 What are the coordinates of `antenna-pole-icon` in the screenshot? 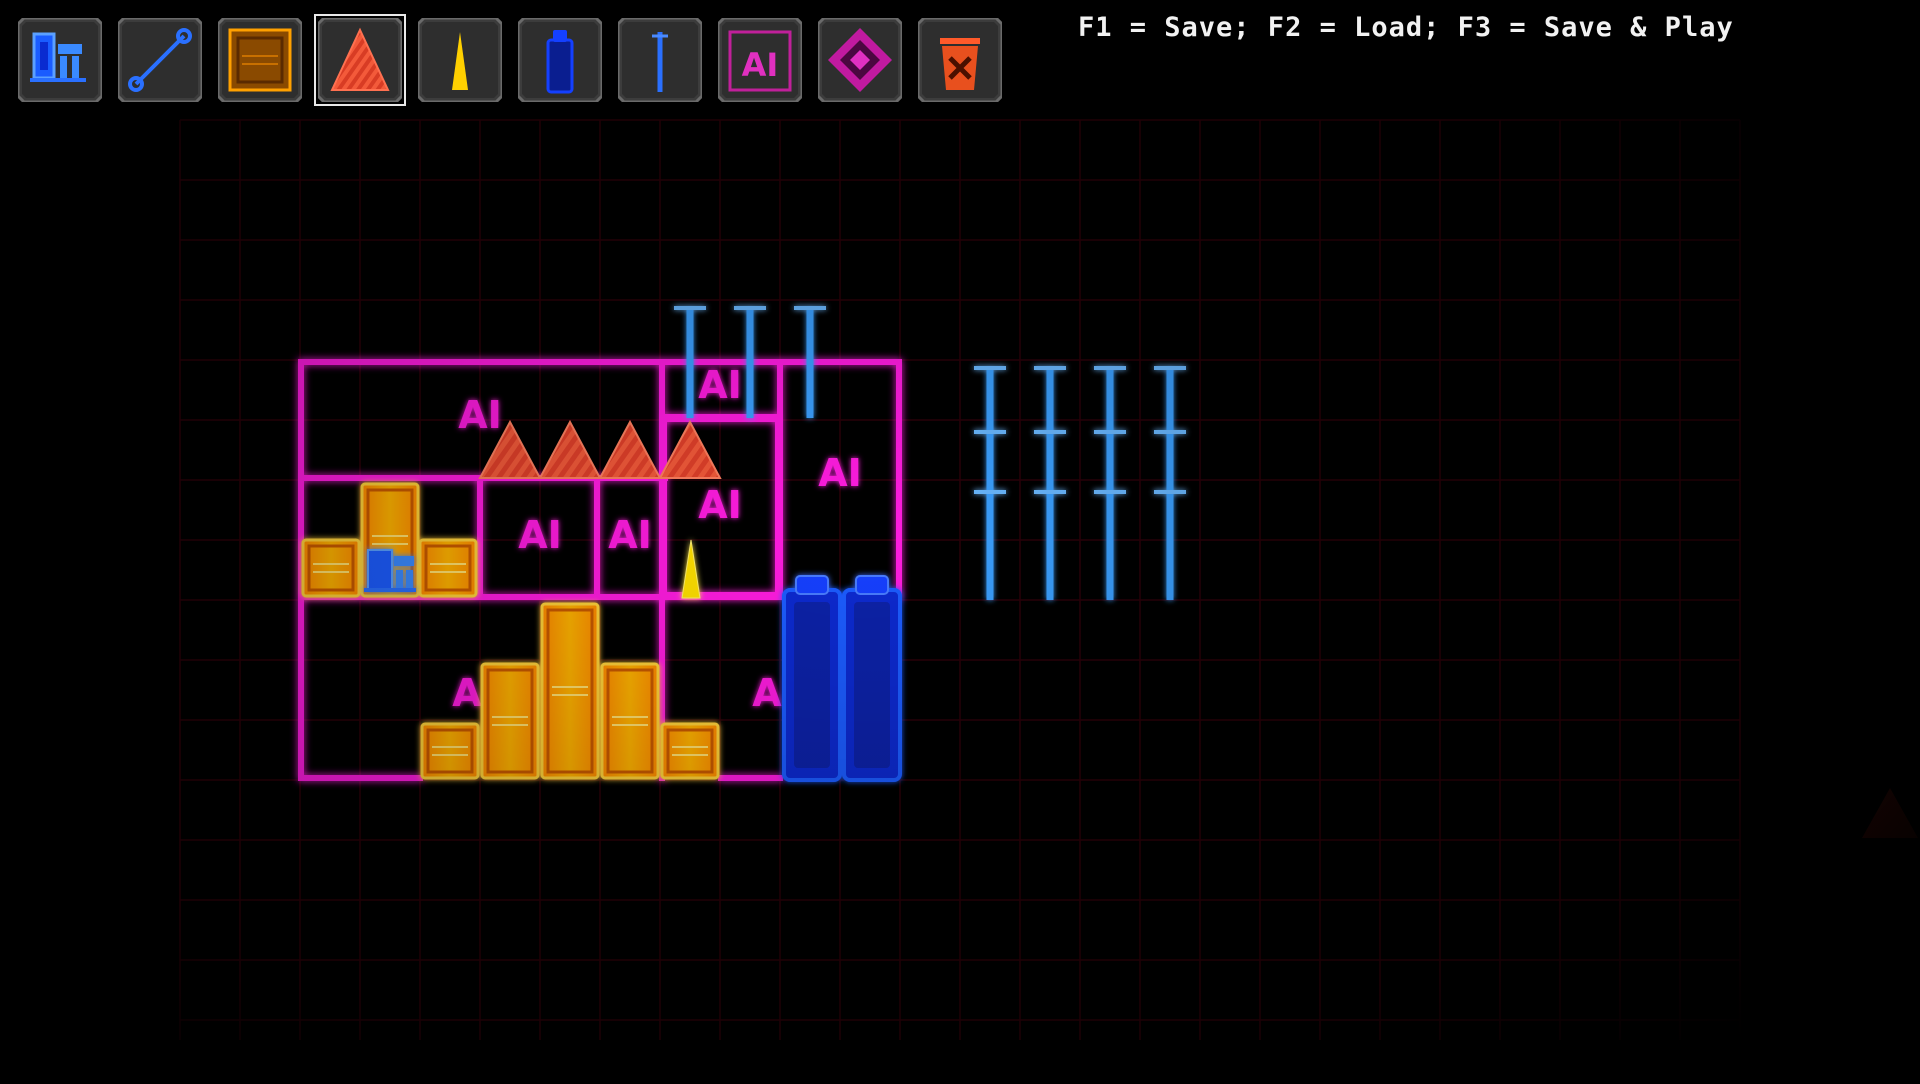 It's located at (660, 60).